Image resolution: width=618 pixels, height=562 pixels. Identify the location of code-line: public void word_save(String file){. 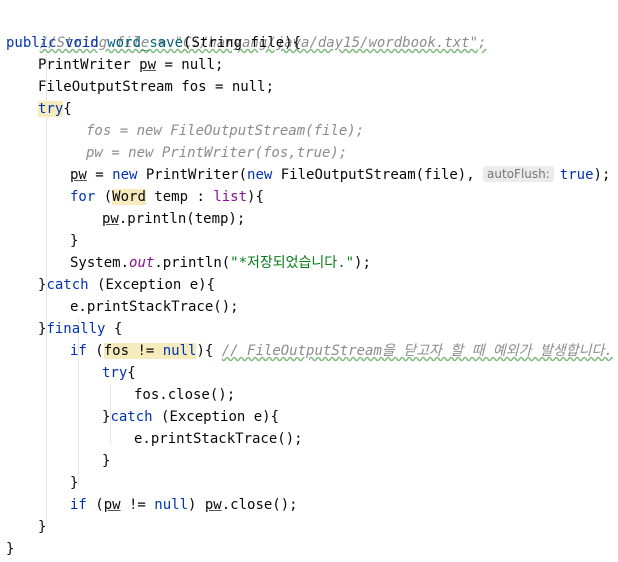
(153, 43).